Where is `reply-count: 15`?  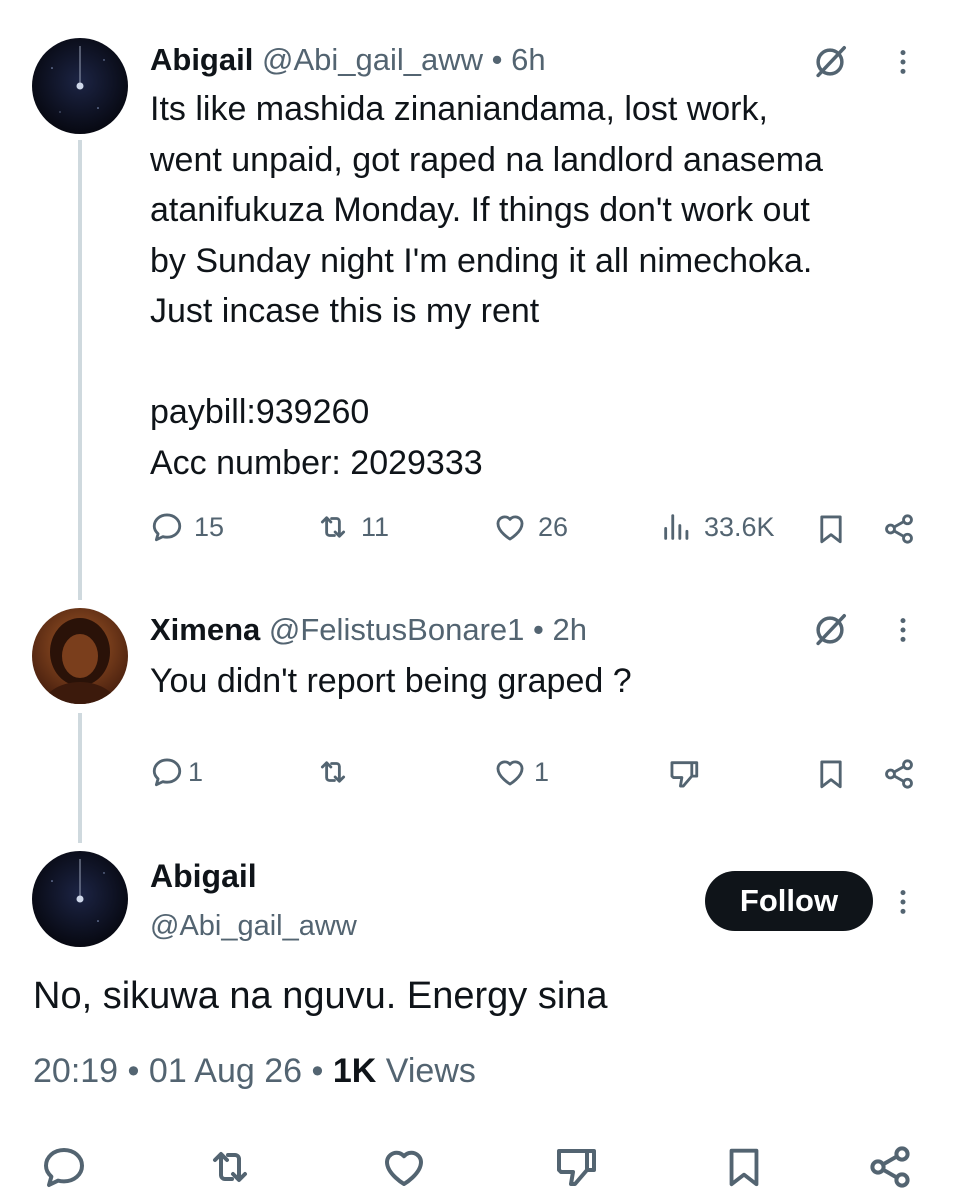 reply-count: 15 is located at coordinates (209, 526).